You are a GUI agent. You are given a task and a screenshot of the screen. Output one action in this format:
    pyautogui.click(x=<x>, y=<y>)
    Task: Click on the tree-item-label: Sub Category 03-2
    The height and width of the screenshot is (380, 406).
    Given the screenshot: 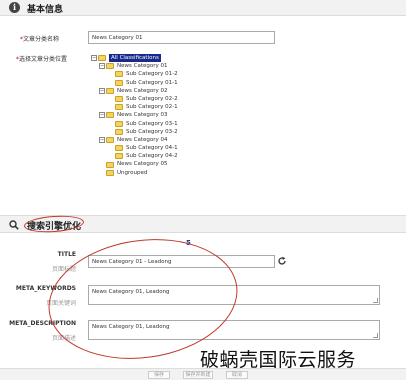 What is the action you would take?
    pyautogui.click(x=152, y=131)
    